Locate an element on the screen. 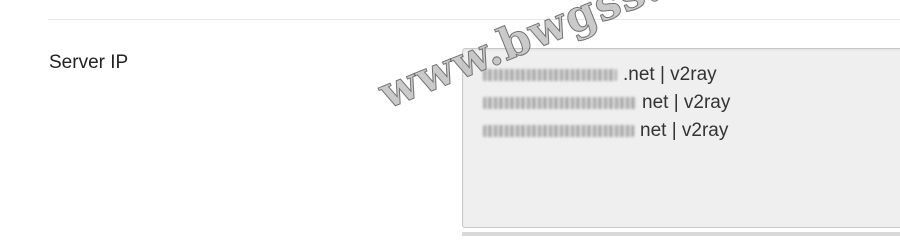  server-ip-line-3-text: net | v2ray is located at coordinates (684, 130).